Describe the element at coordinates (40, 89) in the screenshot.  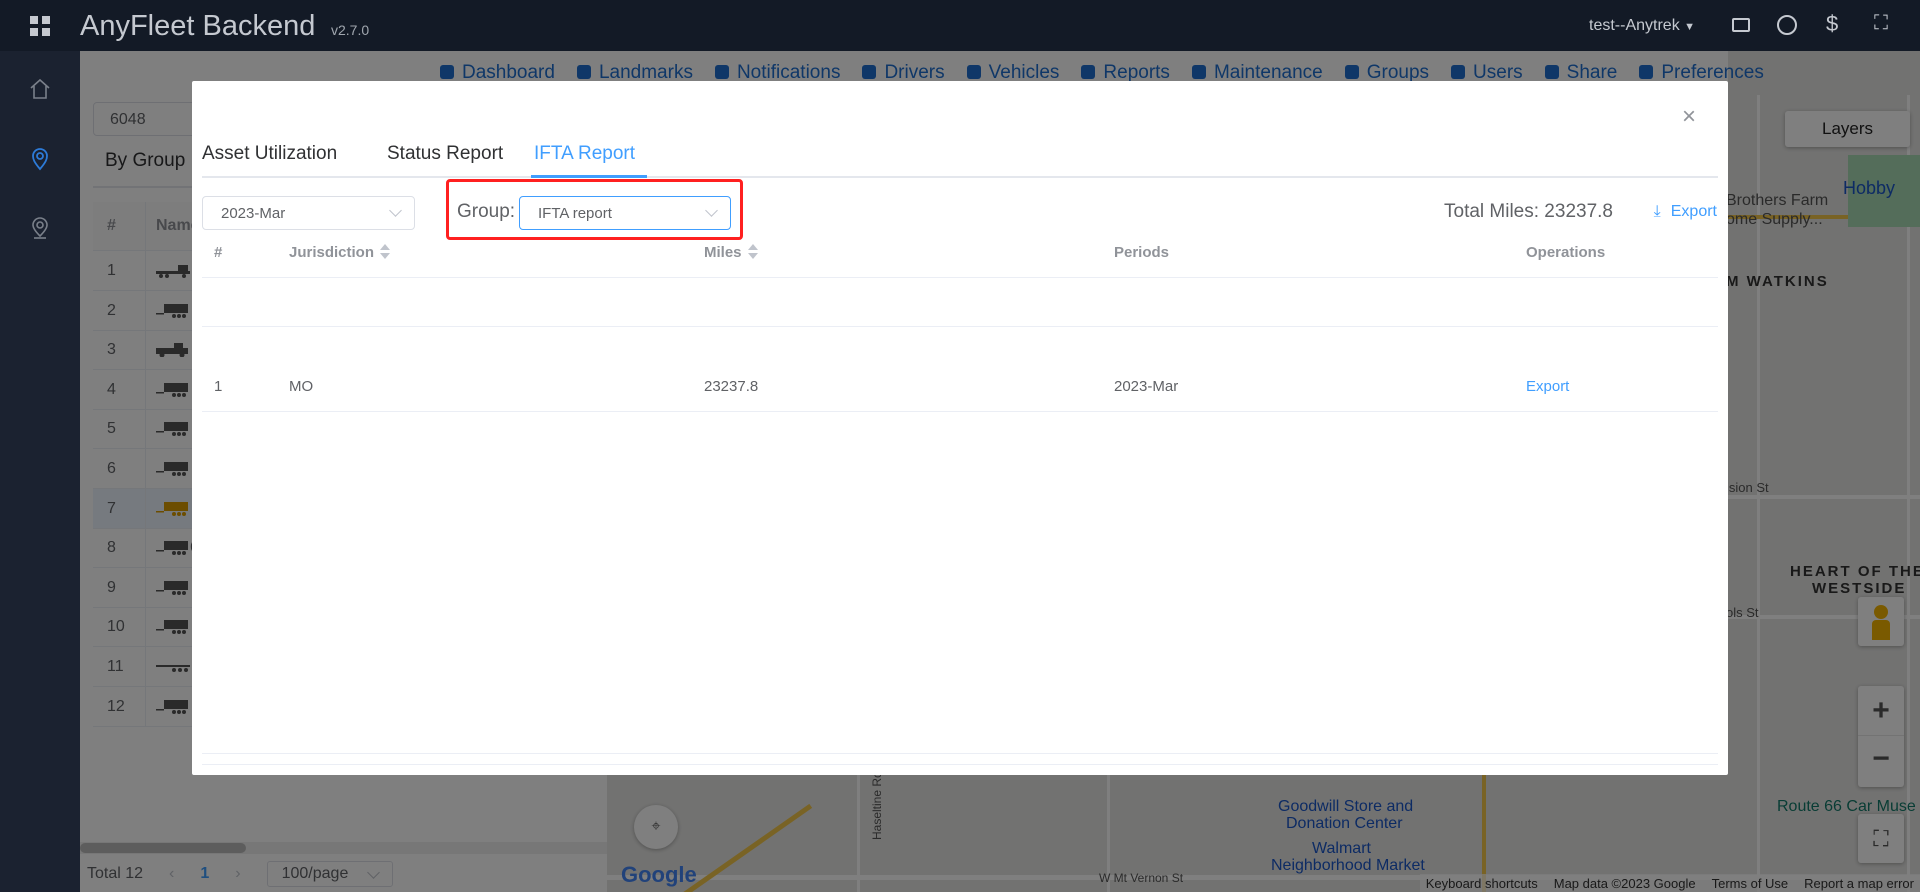
I see `home-icon` at that location.